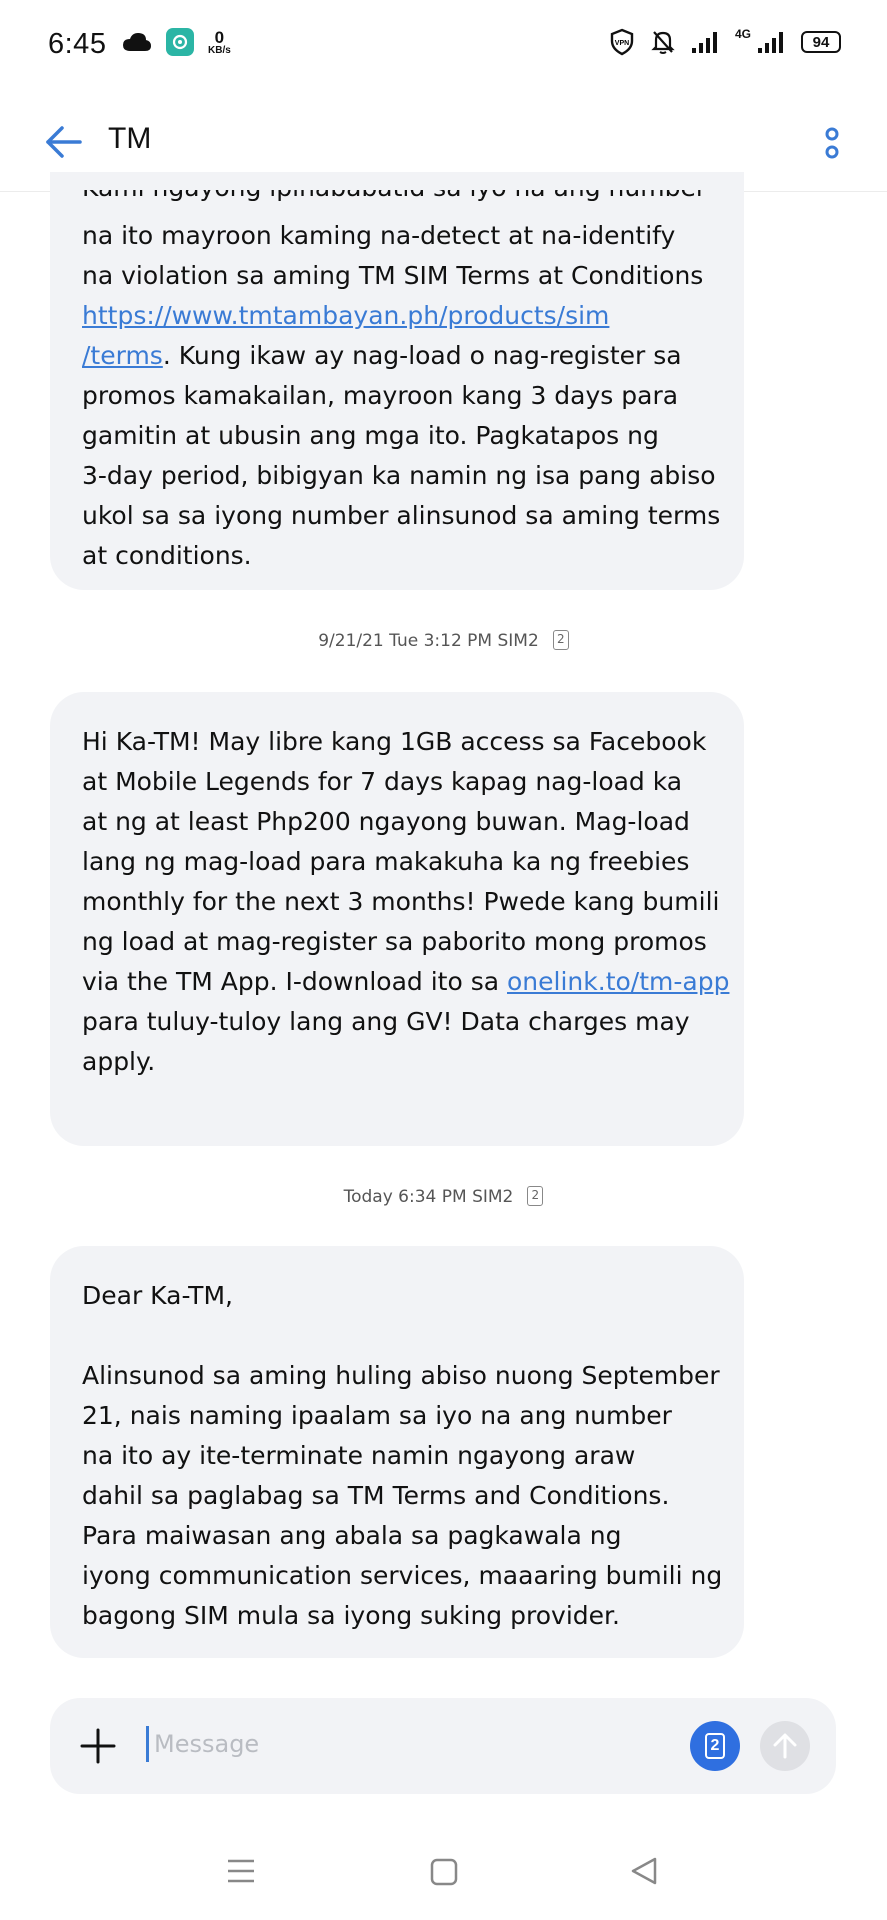 The image size is (887, 1920). What do you see at coordinates (663, 42) in the screenshot?
I see `bell-off-icon` at bounding box center [663, 42].